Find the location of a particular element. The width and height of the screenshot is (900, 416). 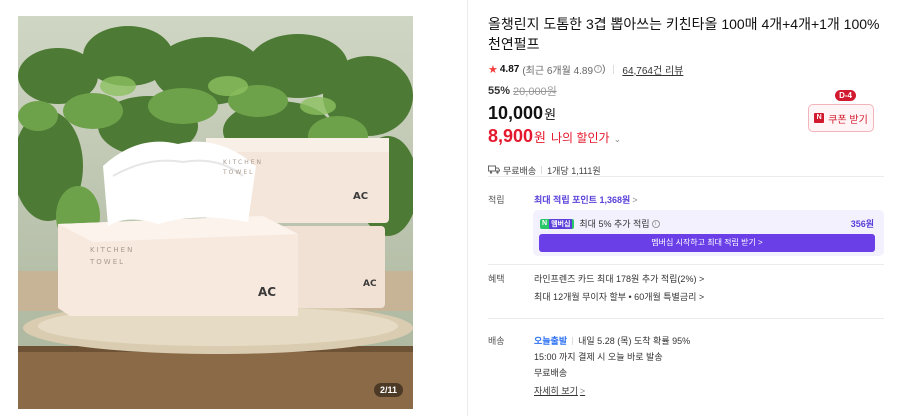

original-price: 20,000원 is located at coordinates (535, 92).